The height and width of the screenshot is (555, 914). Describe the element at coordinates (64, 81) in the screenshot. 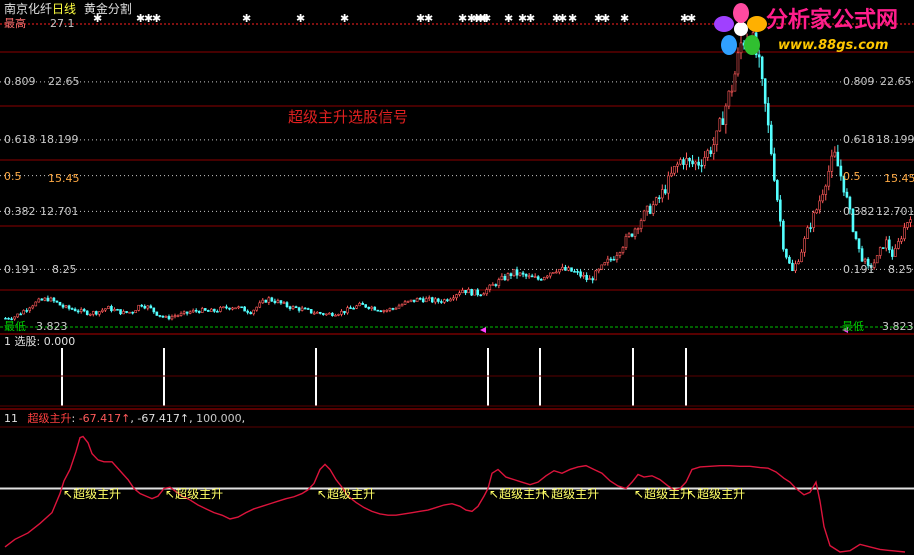

I see `fib-price-0809: 22.65` at that location.